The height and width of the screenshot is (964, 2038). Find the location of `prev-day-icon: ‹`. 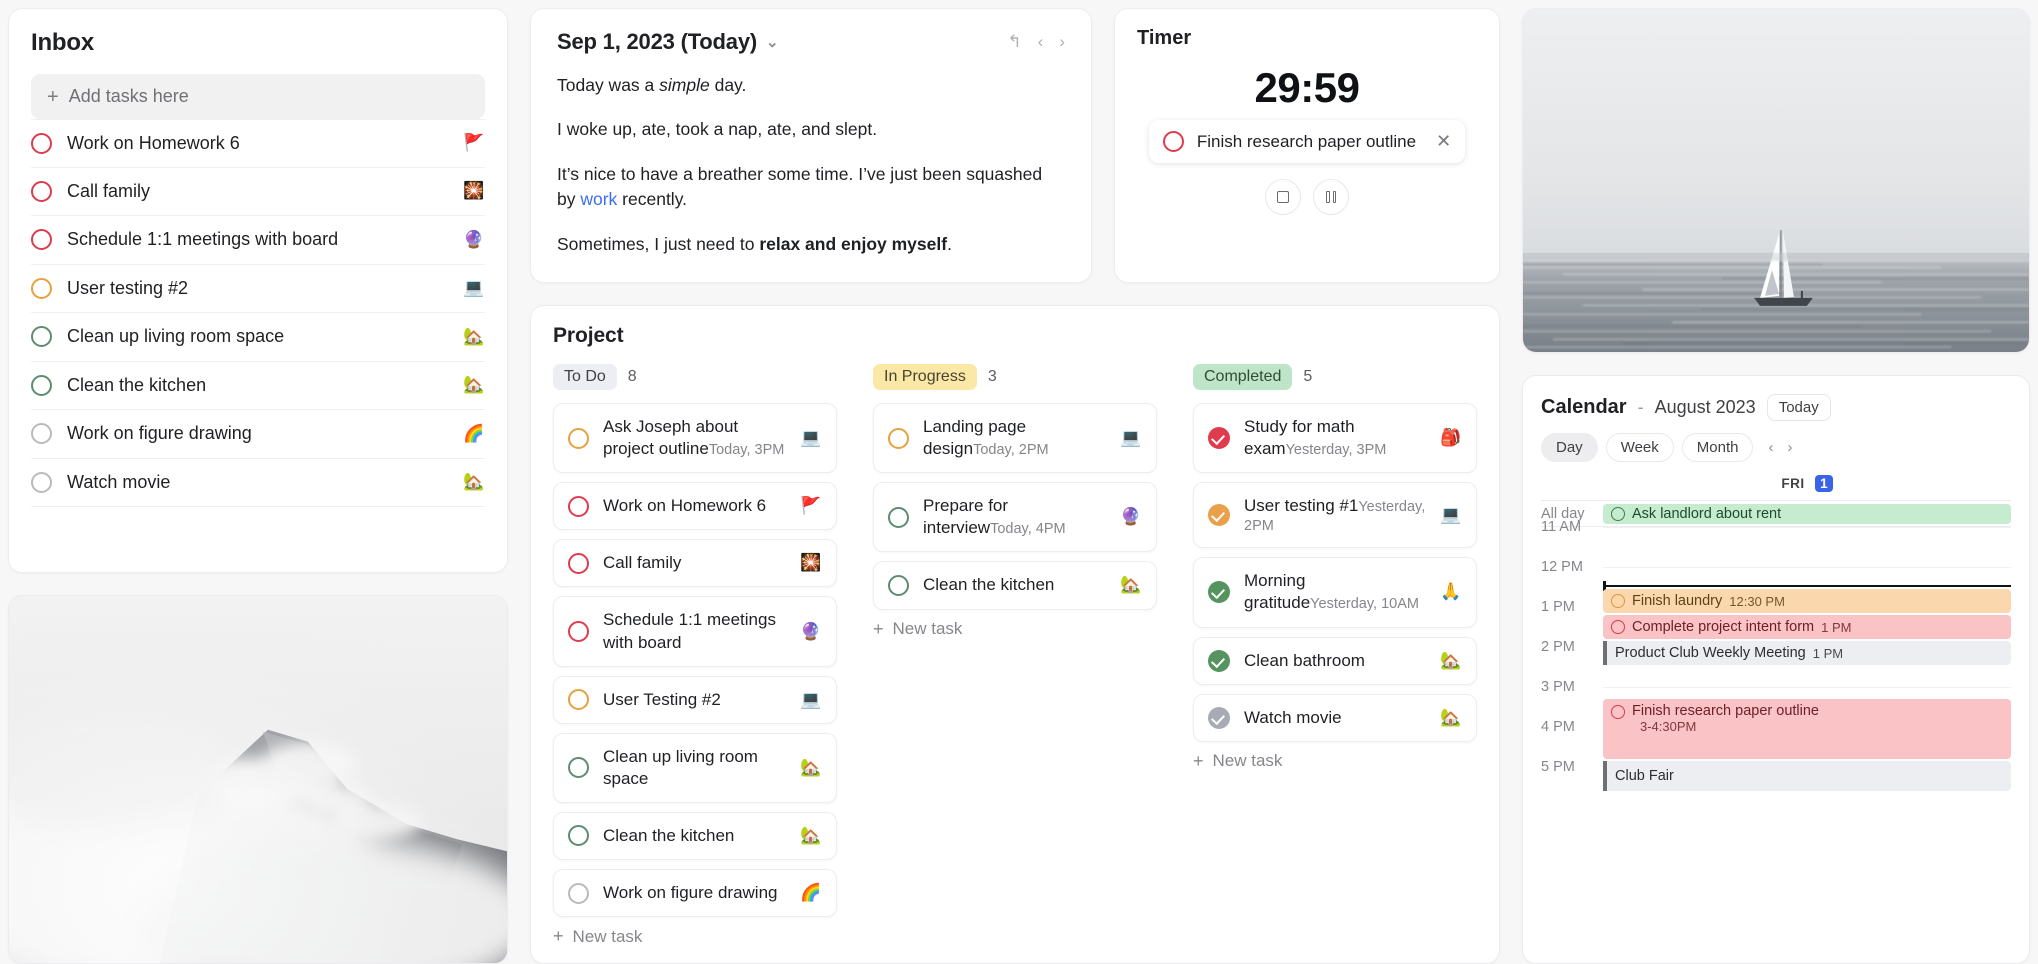

prev-day-icon: ‹ is located at coordinates (1041, 42).